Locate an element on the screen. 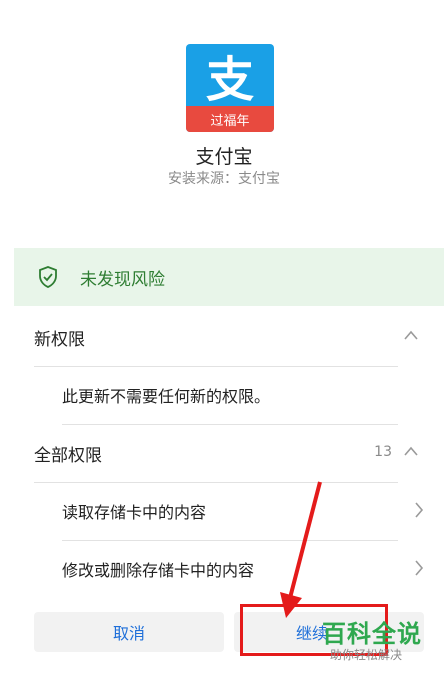  alipay-app-icon: 支 过福年 is located at coordinates (230, 88).